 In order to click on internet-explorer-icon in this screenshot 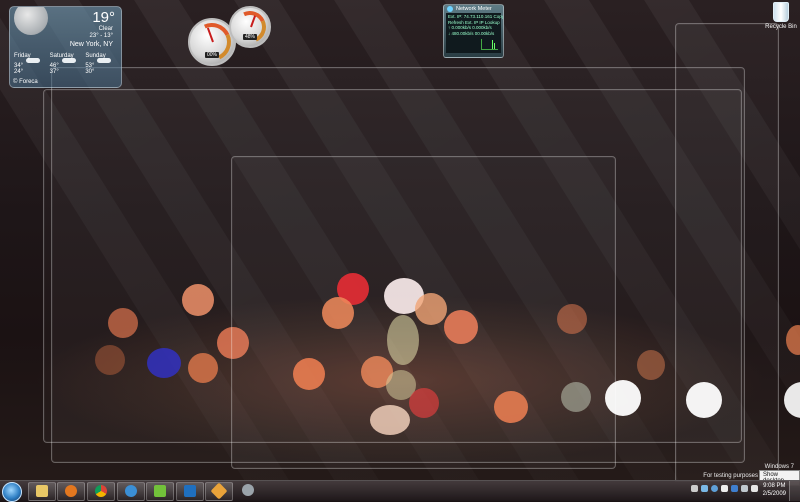, I will do `click(131, 491)`.